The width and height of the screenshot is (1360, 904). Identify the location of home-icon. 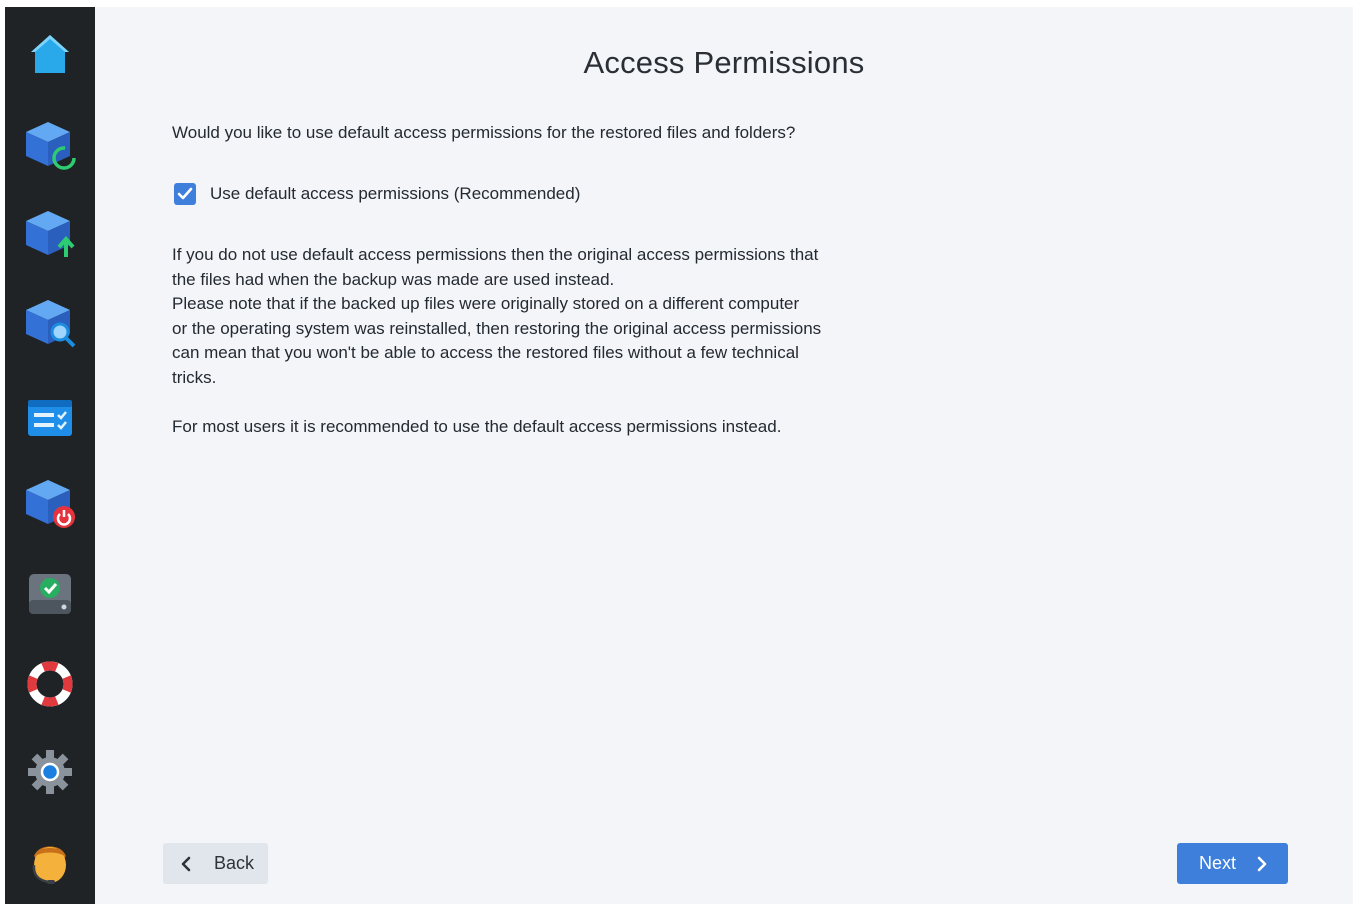
(50, 54).